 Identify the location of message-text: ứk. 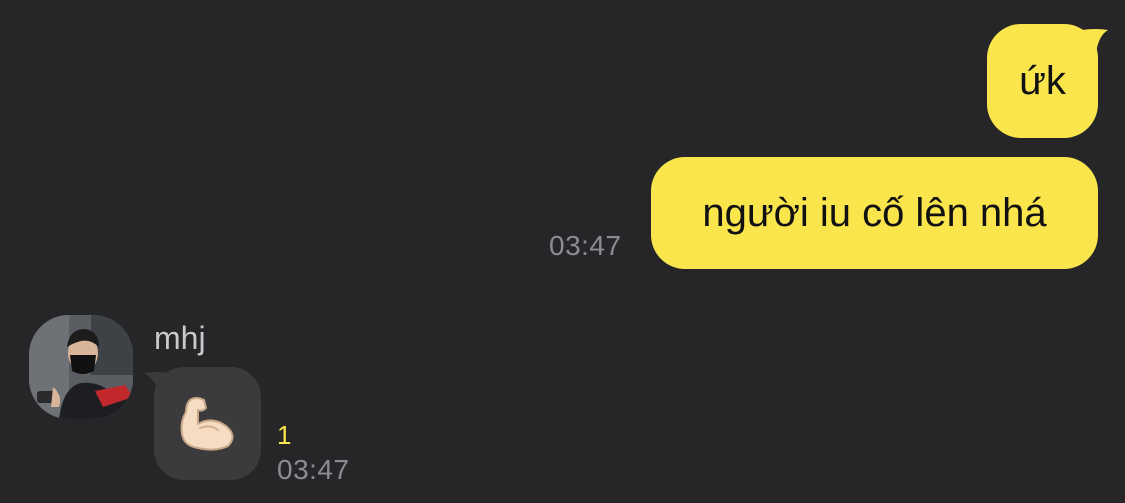
(1042, 80).